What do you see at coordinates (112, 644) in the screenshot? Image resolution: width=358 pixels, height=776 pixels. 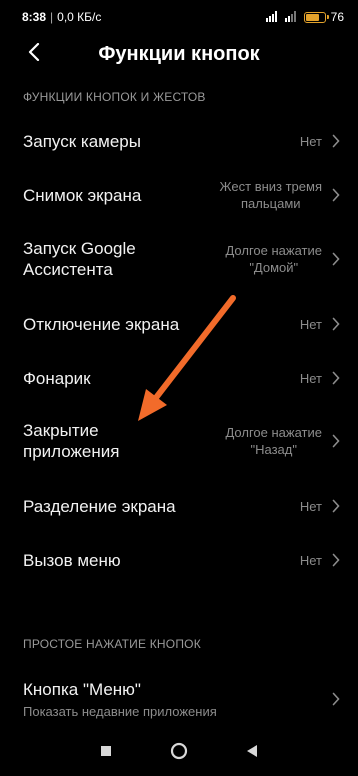 I see `section-title: ПРОСТОЕ НАЖАТИЕ КНОПОК` at bounding box center [112, 644].